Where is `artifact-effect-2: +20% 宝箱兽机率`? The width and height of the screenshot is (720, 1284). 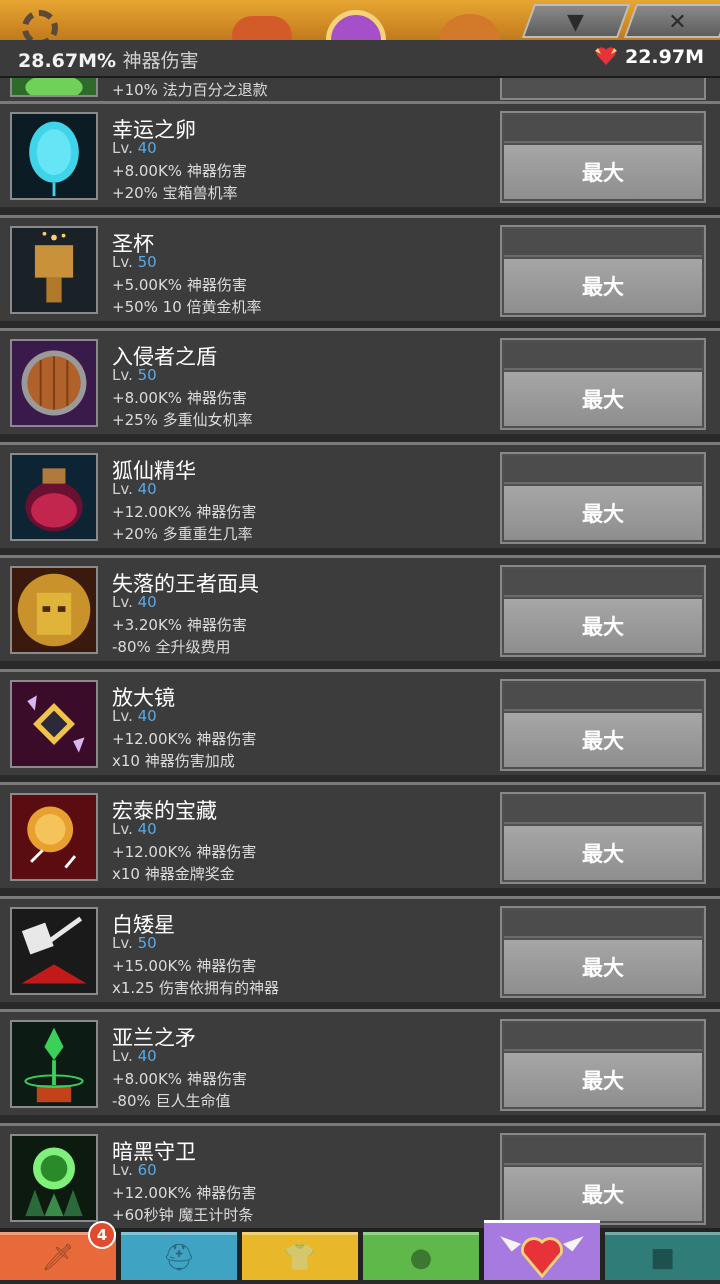 artifact-effect-2: +20% 宝箱兽机率 is located at coordinates (175, 193).